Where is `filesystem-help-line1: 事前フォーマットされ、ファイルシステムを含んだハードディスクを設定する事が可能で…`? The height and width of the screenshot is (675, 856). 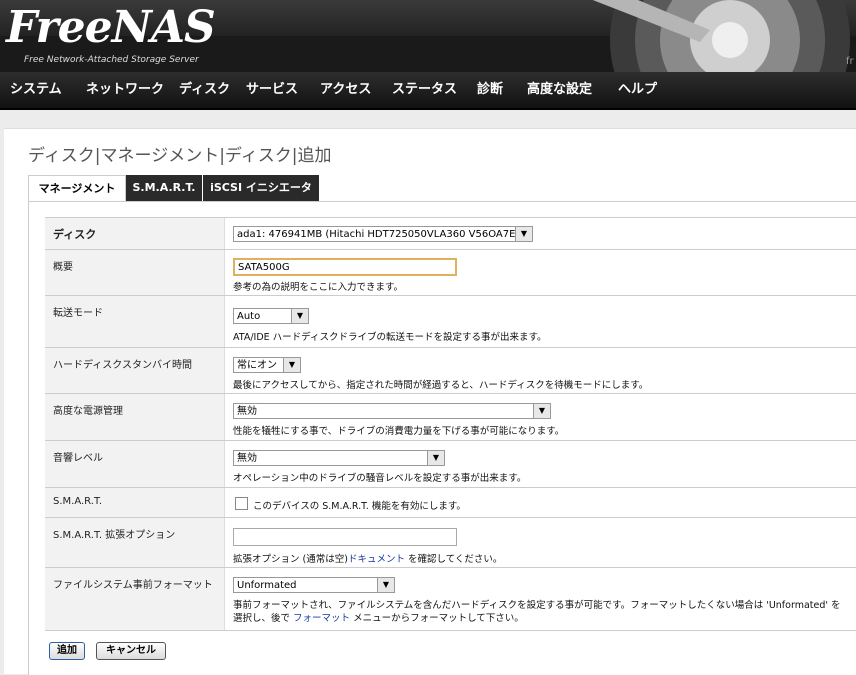 filesystem-help-line1: 事前フォーマットされ、ファイルシステムを含んだハードディスクを設定する事が可能で… is located at coordinates (537, 605).